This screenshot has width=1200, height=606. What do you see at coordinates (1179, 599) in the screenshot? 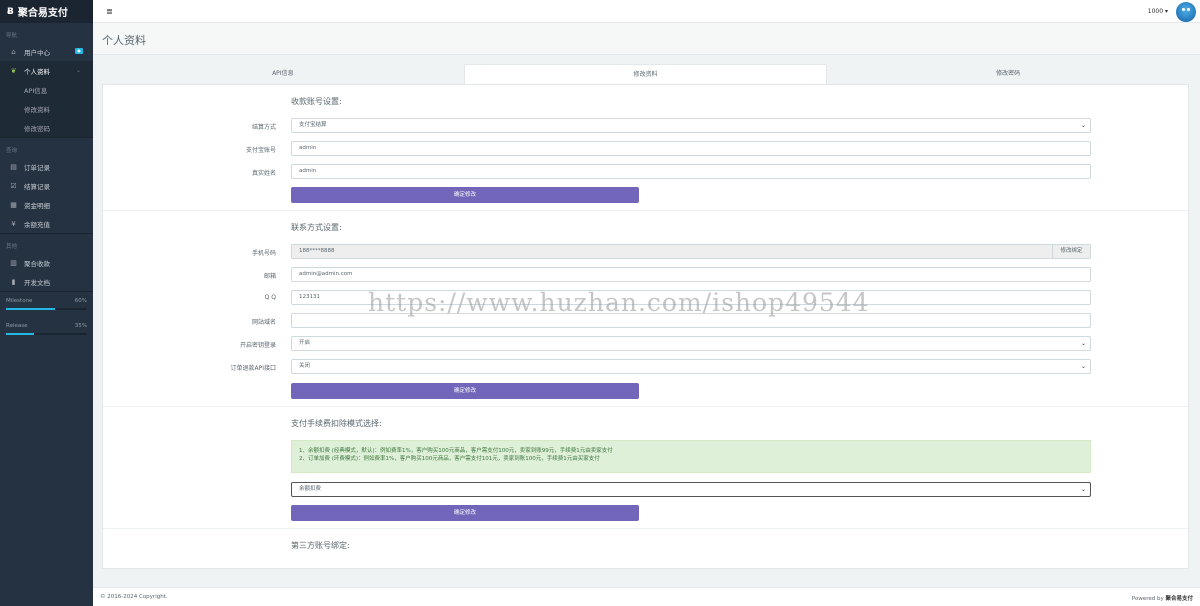
I see `powered-name: 聚合易支付` at bounding box center [1179, 599].